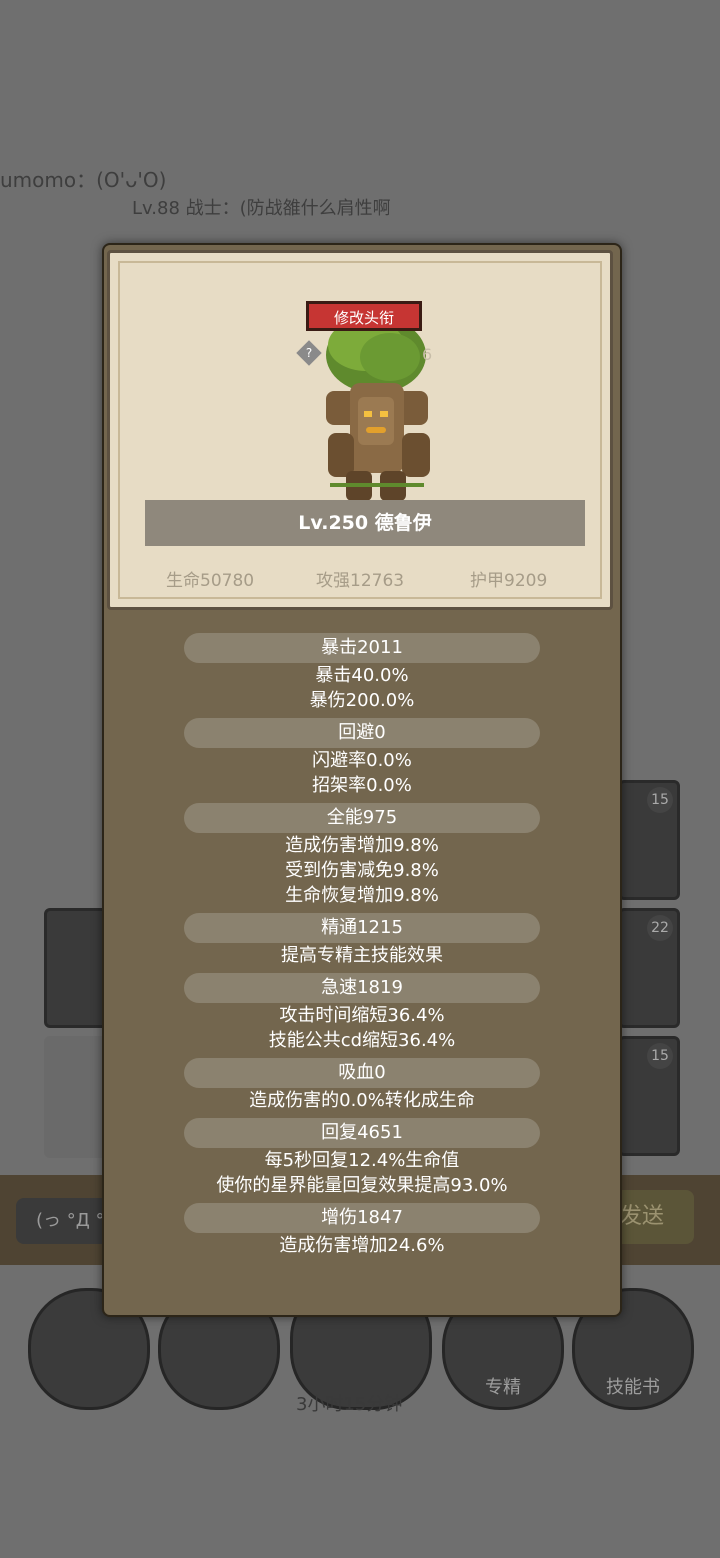  What do you see at coordinates (362, 845) in the screenshot?
I see `attribute-detail: 造成伤害增加9.8%` at bounding box center [362, 845].